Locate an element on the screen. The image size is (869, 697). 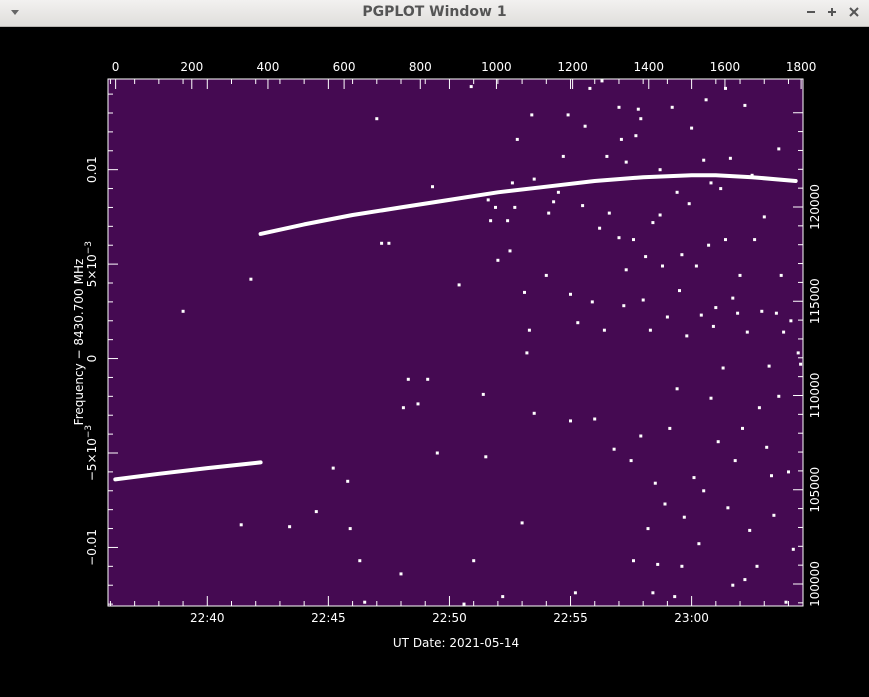
x-top-tick-label: 1800 is located at coordinates (801, 67).